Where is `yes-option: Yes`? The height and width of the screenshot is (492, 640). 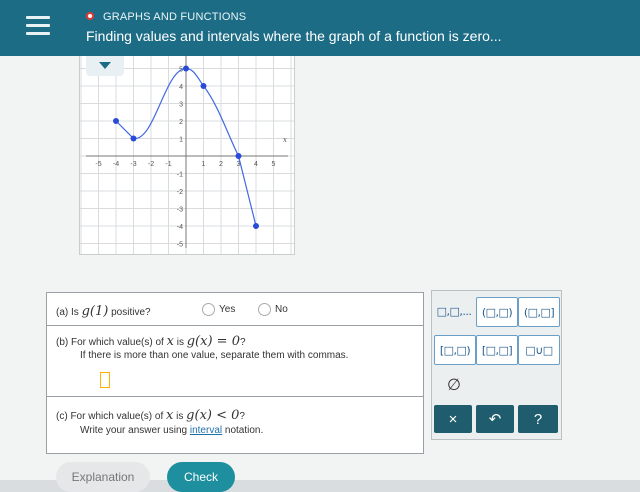
yes-option: Yes is located at coordinates (218, 309).